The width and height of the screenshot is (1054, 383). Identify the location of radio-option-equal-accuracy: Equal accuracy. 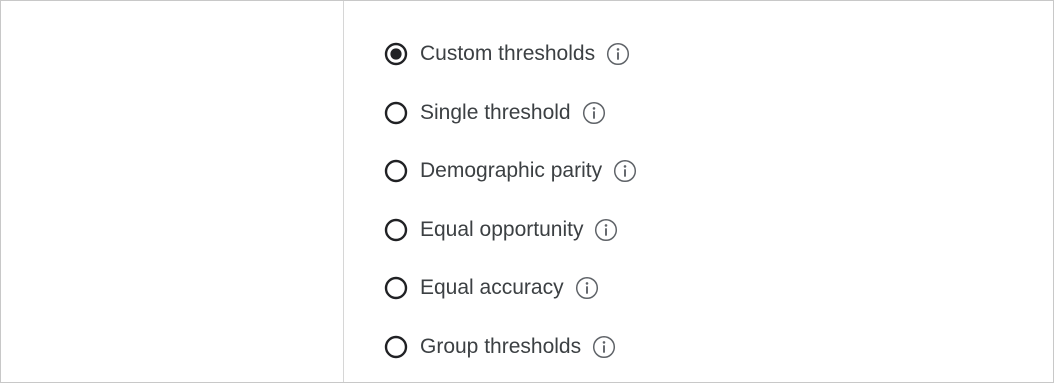
(505, 288).